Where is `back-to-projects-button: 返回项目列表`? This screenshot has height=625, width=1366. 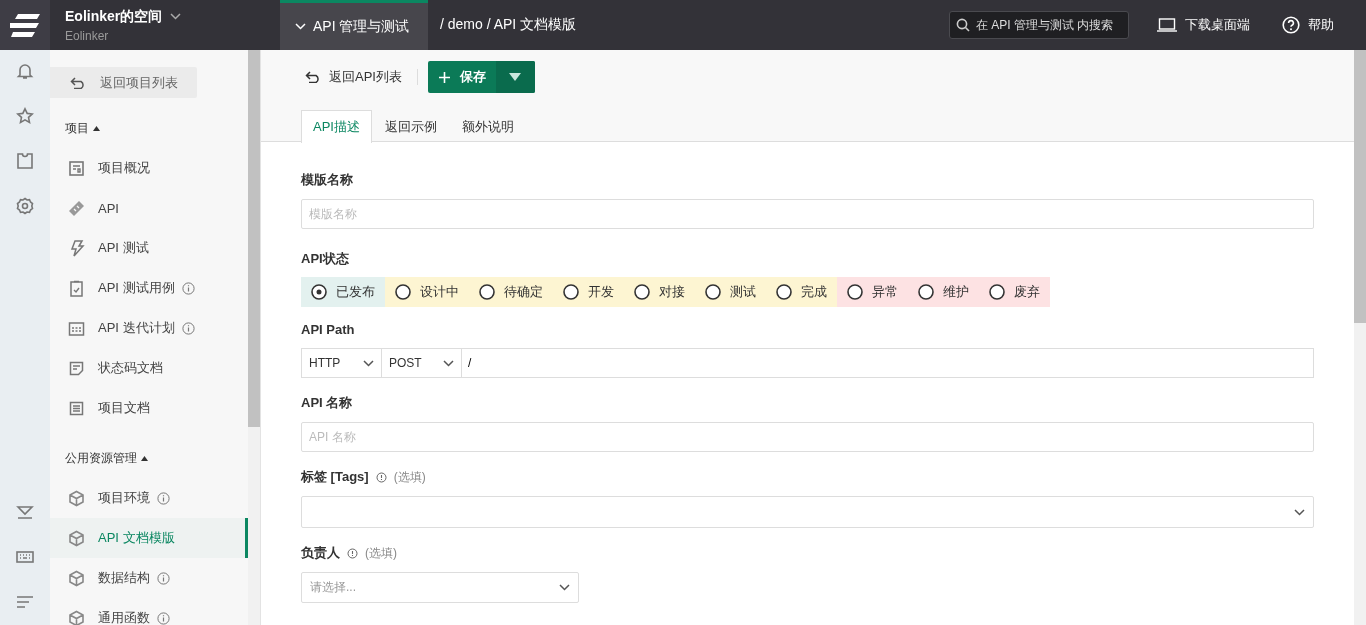 back-to-projects-button: 返回项目列表 is located at coordinates (123, 82).